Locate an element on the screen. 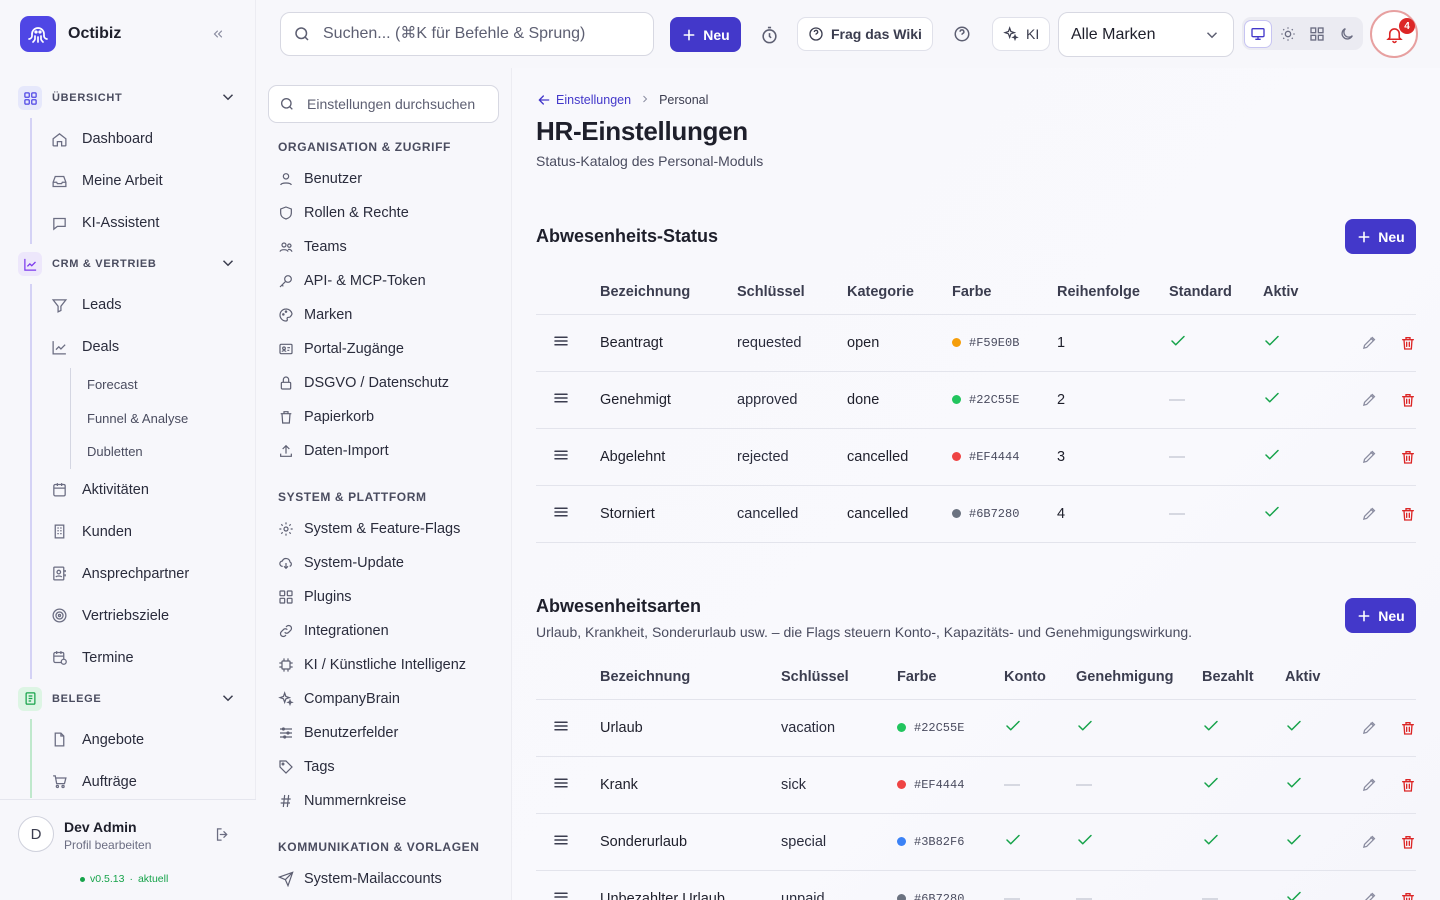 The image size is (1440, 900). settings-item-papierkorb: Papierkorb is located at coordinates (391, 417).